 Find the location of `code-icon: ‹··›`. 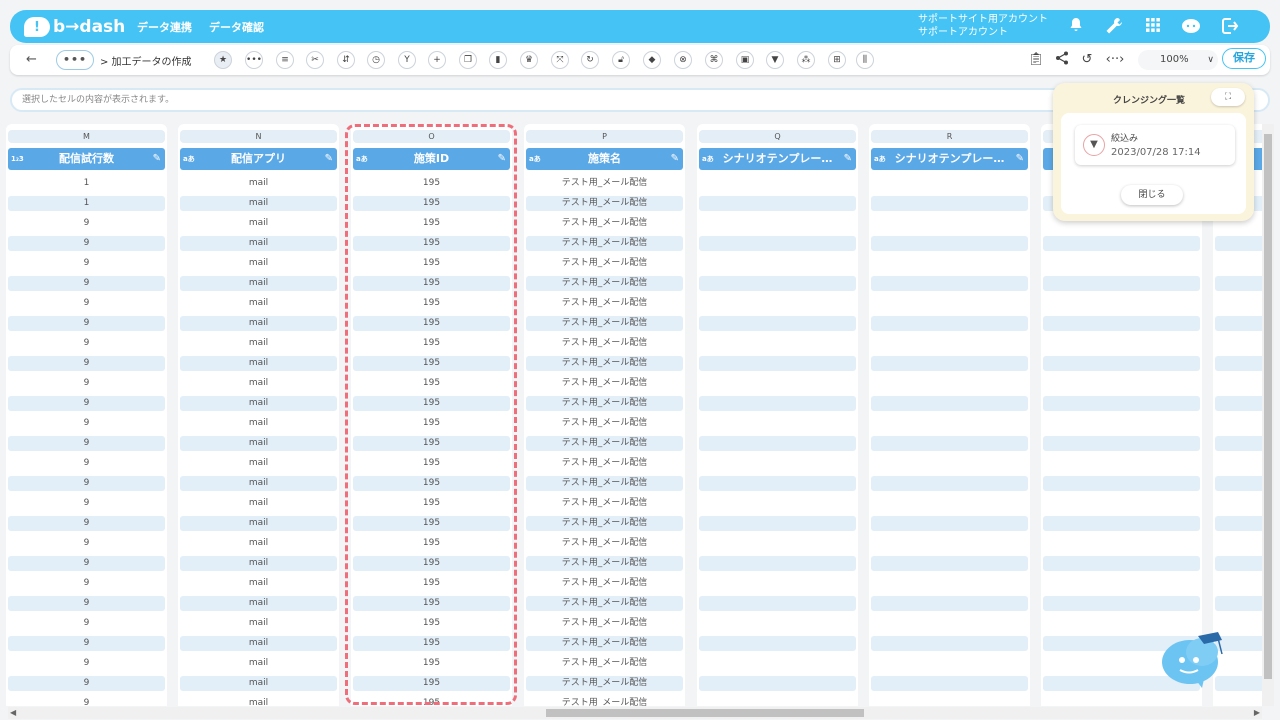

code-icon: ‹··› is located at coordinates (1115, 60).